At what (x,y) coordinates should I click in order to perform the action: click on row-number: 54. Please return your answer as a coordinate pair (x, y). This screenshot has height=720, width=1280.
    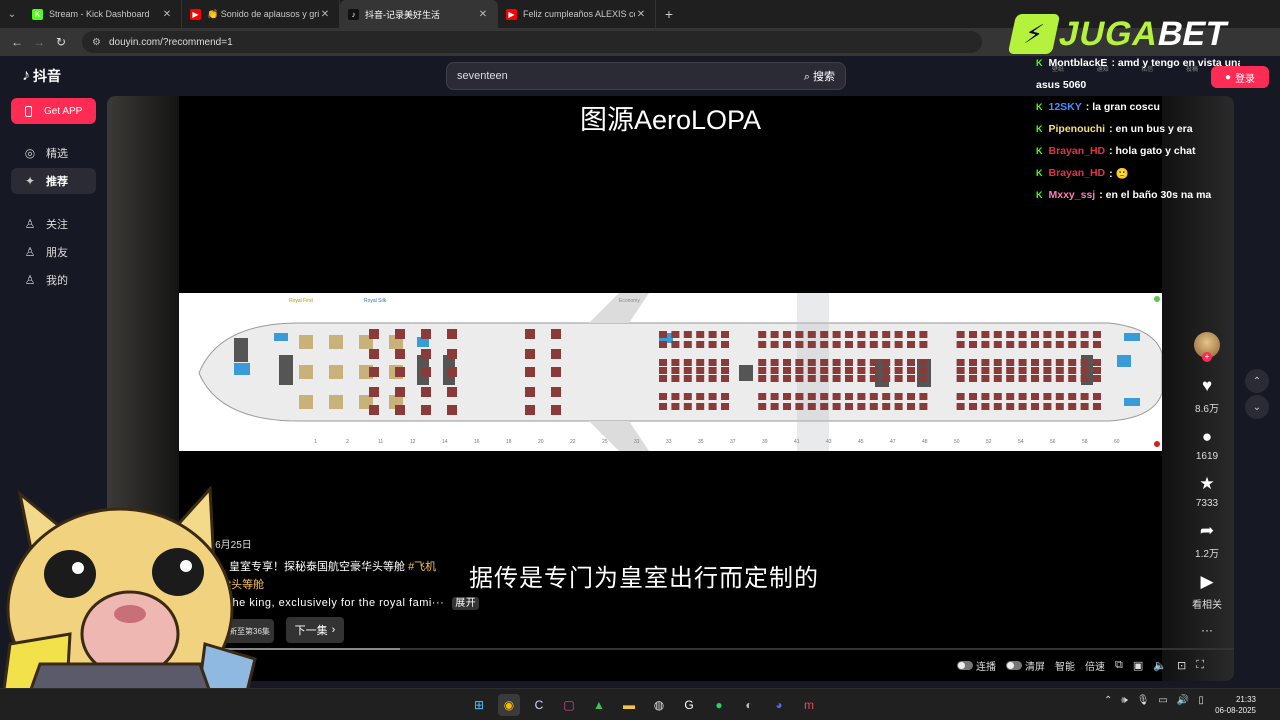
    Looking at the image, I should click on (1021, 442).